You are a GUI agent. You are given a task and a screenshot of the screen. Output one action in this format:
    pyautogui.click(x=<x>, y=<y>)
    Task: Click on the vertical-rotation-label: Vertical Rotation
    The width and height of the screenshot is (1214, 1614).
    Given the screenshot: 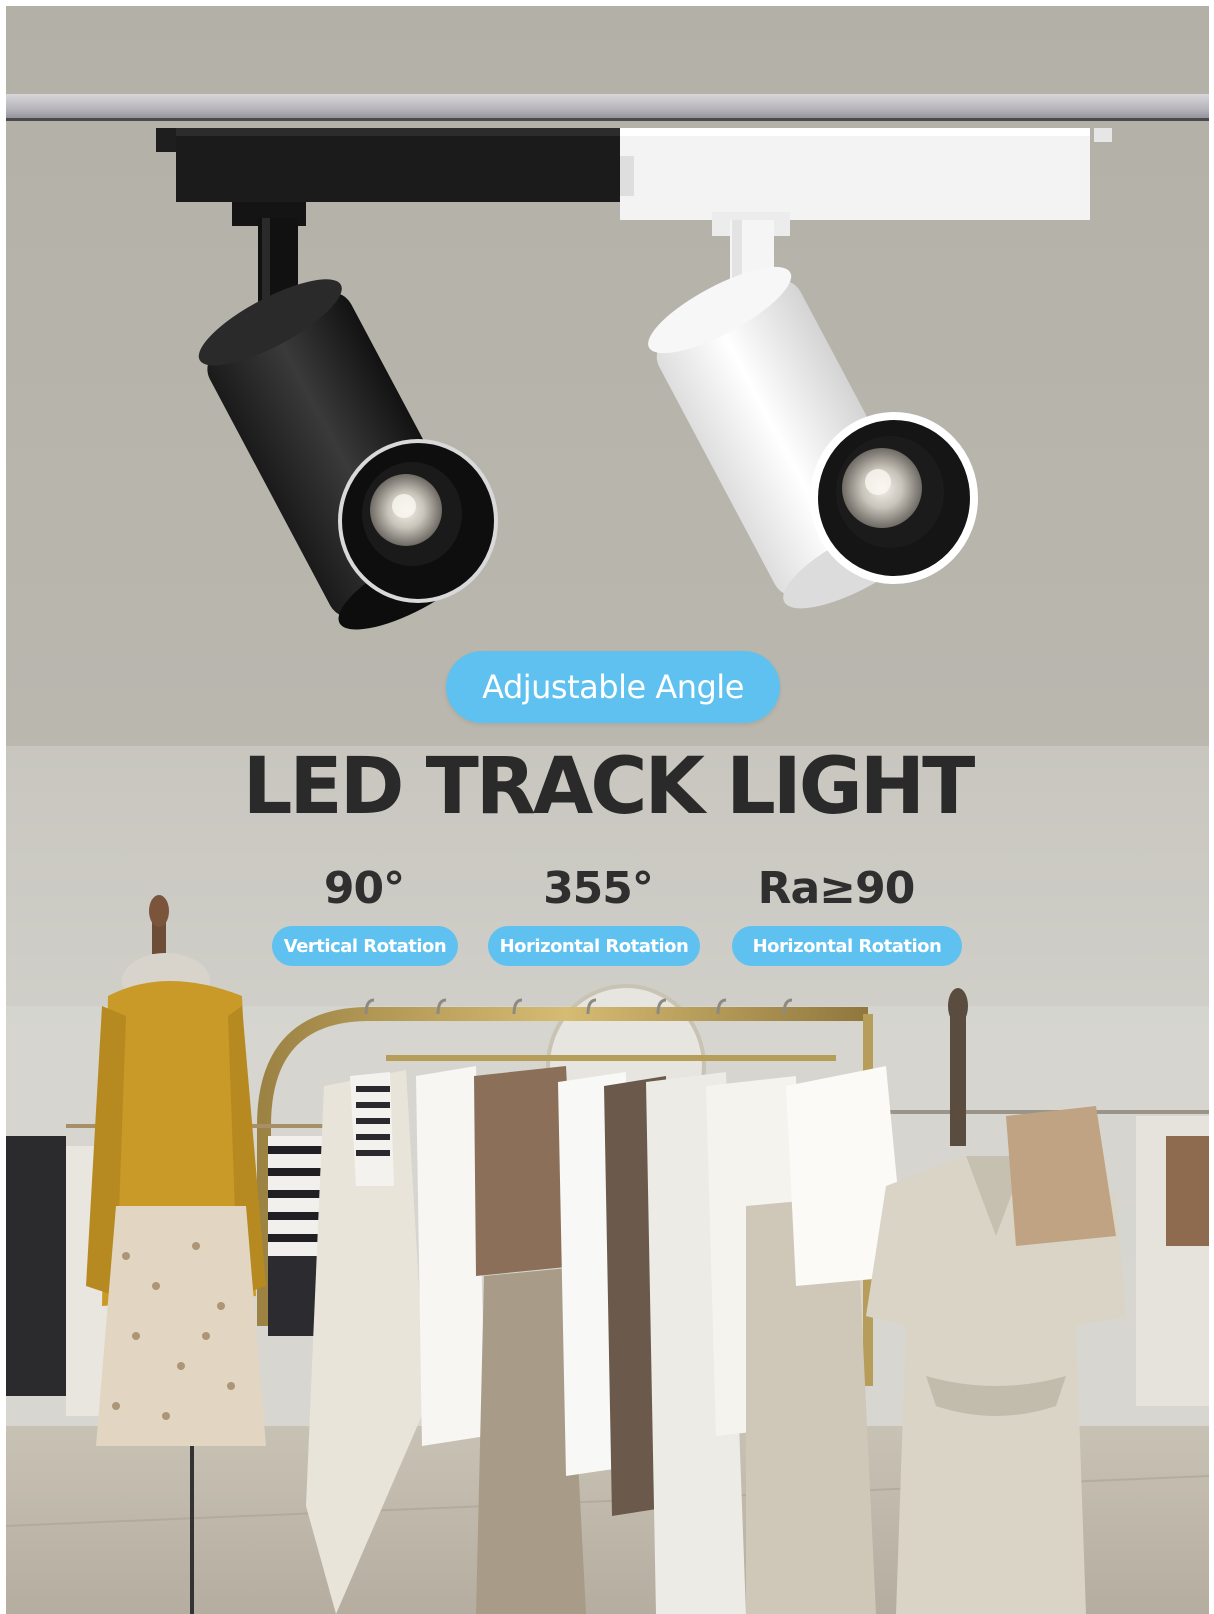 What is the action you would take?
    pyautogui.click(x=365, y=946)
    